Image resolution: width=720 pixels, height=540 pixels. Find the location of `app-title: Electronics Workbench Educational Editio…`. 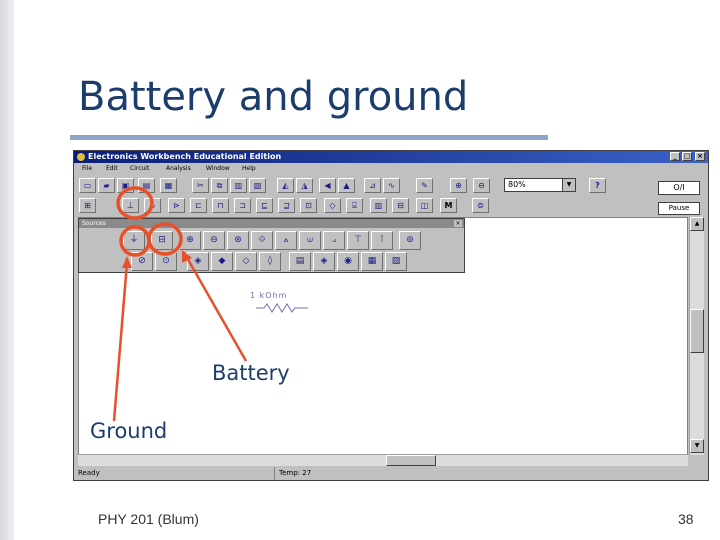

app-title: Electronics Workbench Educational Editio… is located at coordinates (185, 156).